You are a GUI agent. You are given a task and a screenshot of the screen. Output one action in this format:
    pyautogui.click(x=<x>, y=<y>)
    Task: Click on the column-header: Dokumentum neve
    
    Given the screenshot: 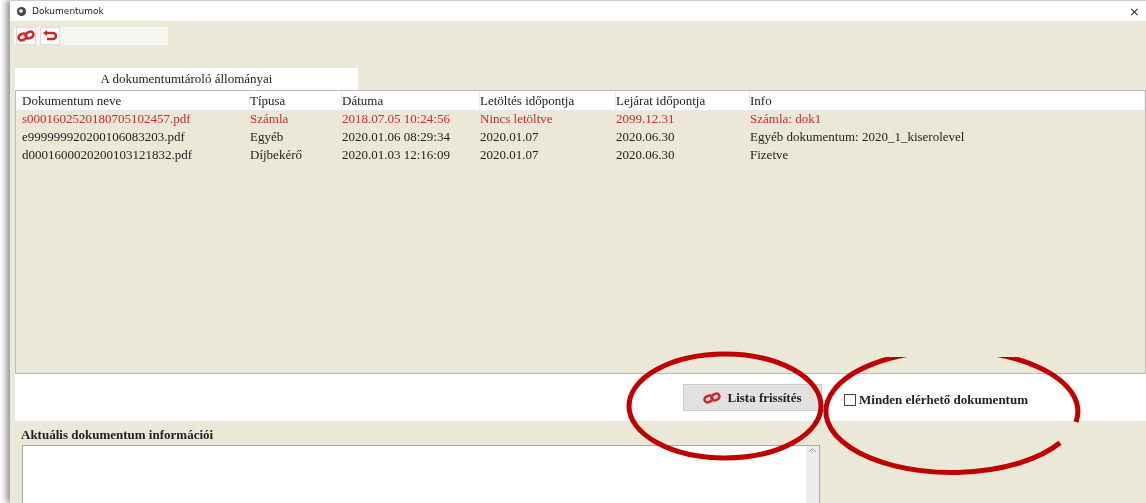 What is the action you would take?
    pyautogui.click(x=136, y=100)
    